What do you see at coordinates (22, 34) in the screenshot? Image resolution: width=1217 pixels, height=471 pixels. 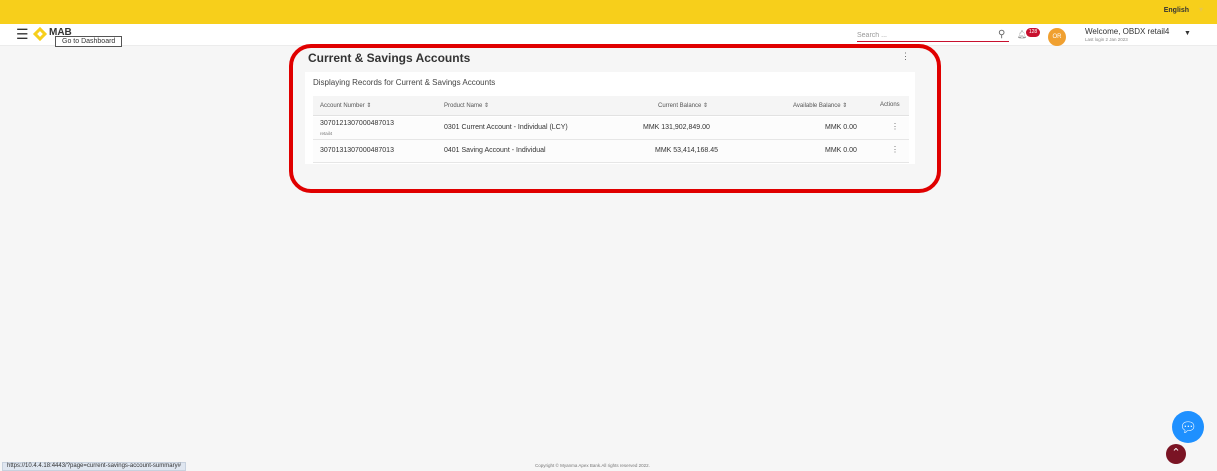 I see `menu-icon: ☰` at bounding box center [22, 34].